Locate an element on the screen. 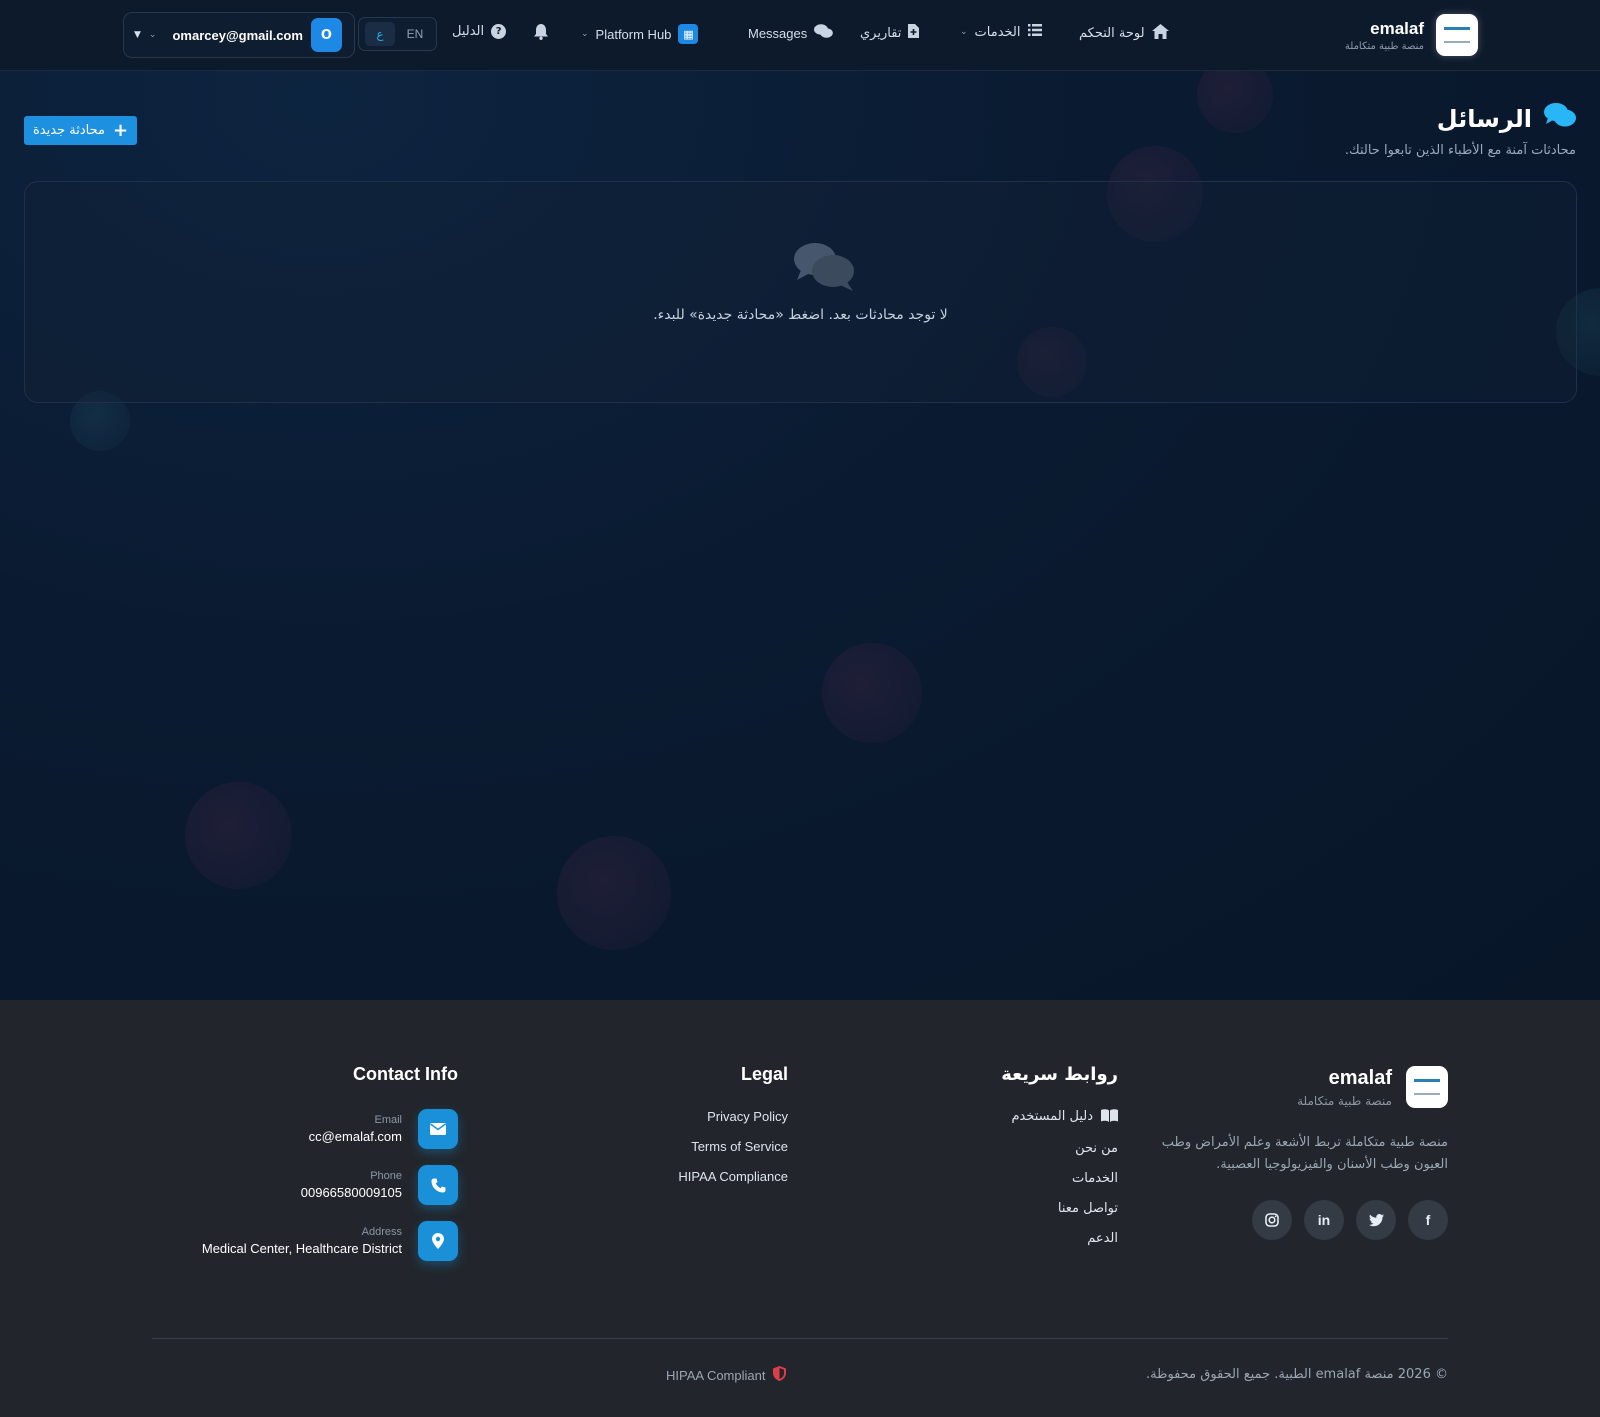 The height and width of the screenshot is (1417, 1600). contact-phone-label: Phone is located at coordinates (386, 1176).